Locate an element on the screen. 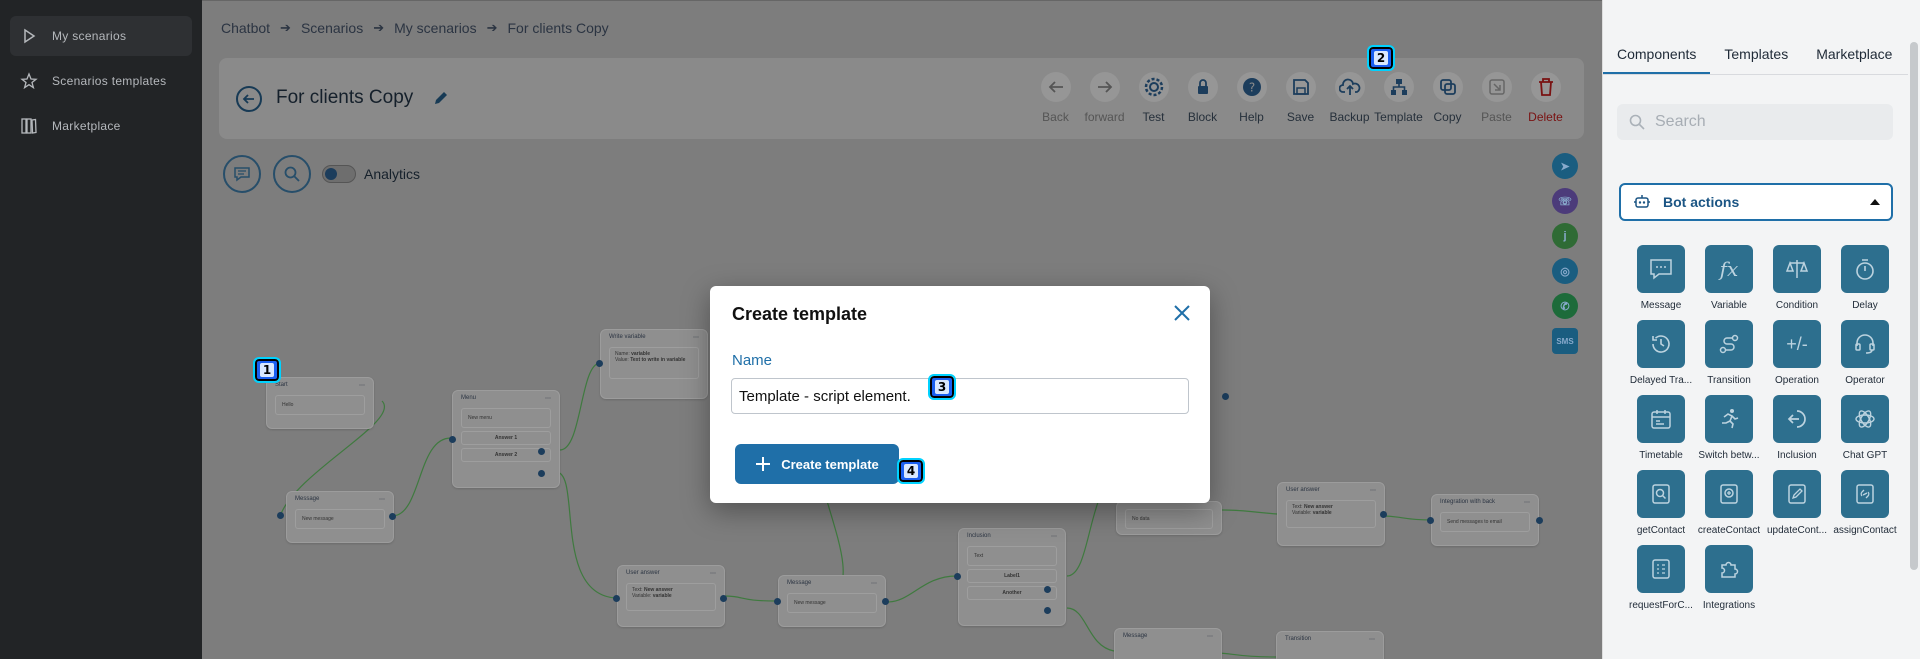  toolbar-save-button: Save is located at coordinates (1300, 98).